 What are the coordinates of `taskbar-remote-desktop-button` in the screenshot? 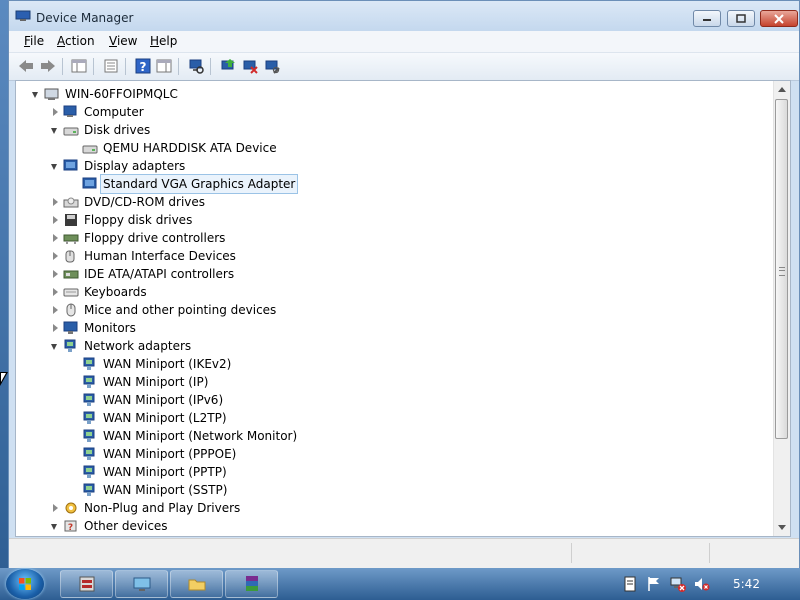 It's located at (141, 584).